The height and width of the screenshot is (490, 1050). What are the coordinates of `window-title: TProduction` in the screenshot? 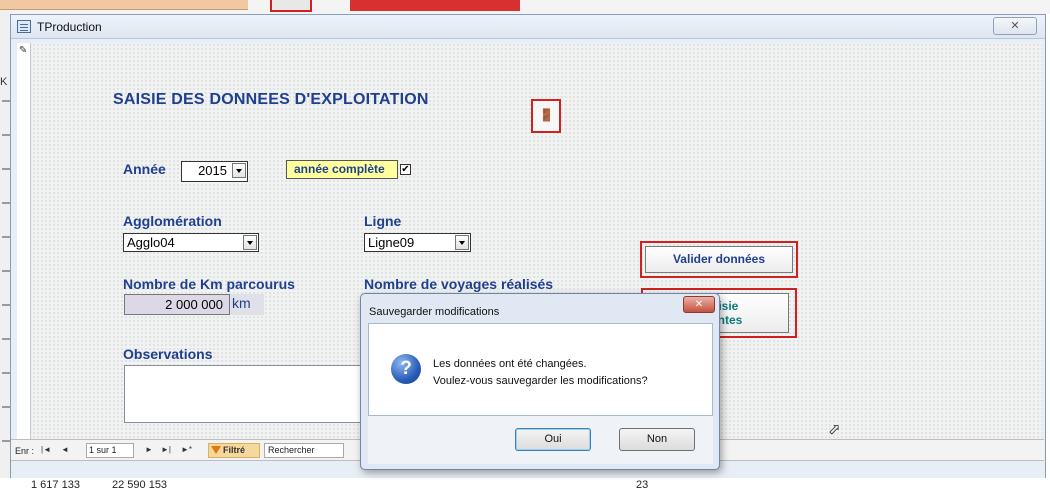 It's located at (69, 27).